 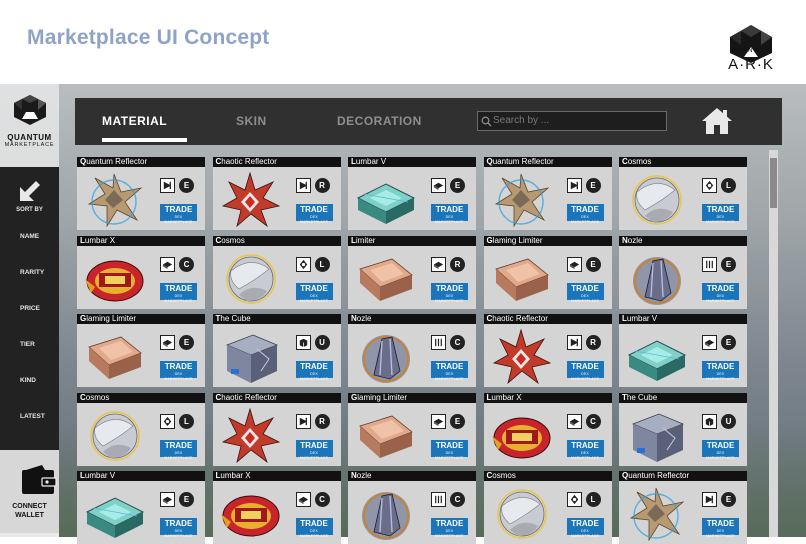 I want to click on item-card: Nozle E TRADE DEX MARKETPLACE, so click(x=683, y=272).